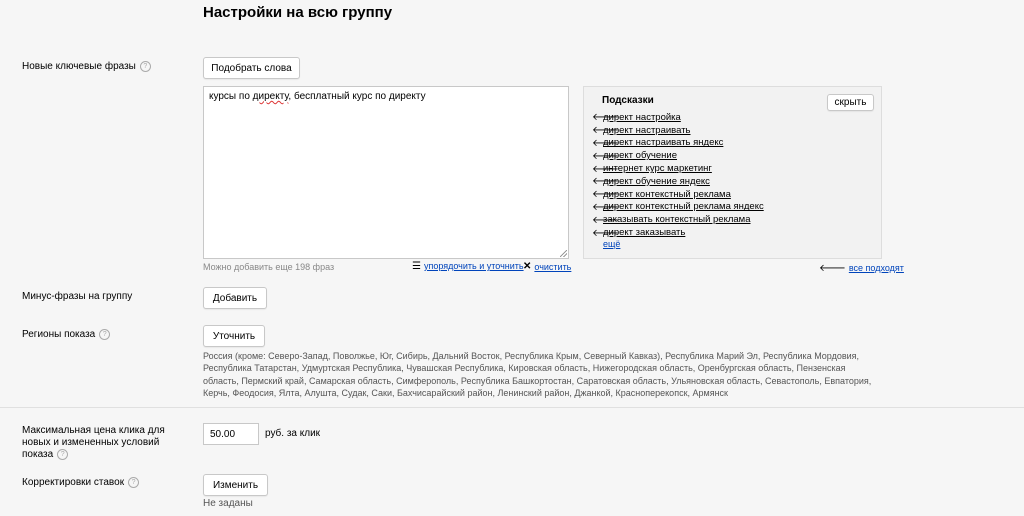  Describe the element at coordinates (850, 102) in the screenshot. I see `hide-suggestions-button: скрыть` at that location.